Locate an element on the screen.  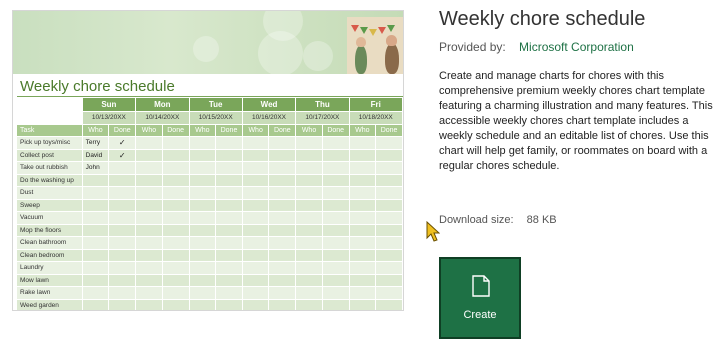
task-cell: Rake lawn is located at coordinates (49, 293).